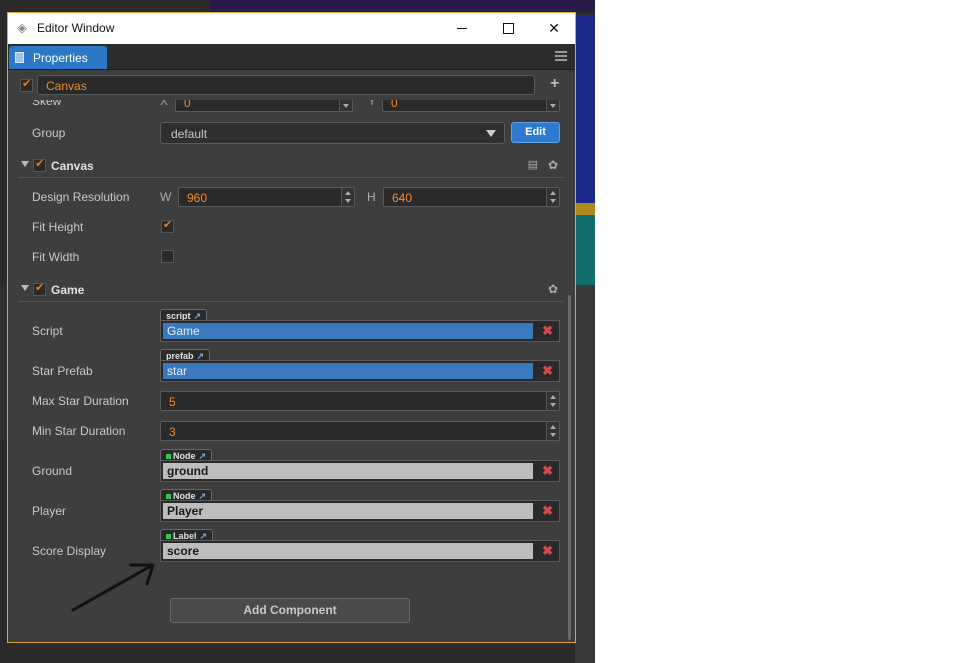  What do you see at coordinates (585, 110) in the screenshot?
I see `background-scene-view` at bounding box center [585, 110].